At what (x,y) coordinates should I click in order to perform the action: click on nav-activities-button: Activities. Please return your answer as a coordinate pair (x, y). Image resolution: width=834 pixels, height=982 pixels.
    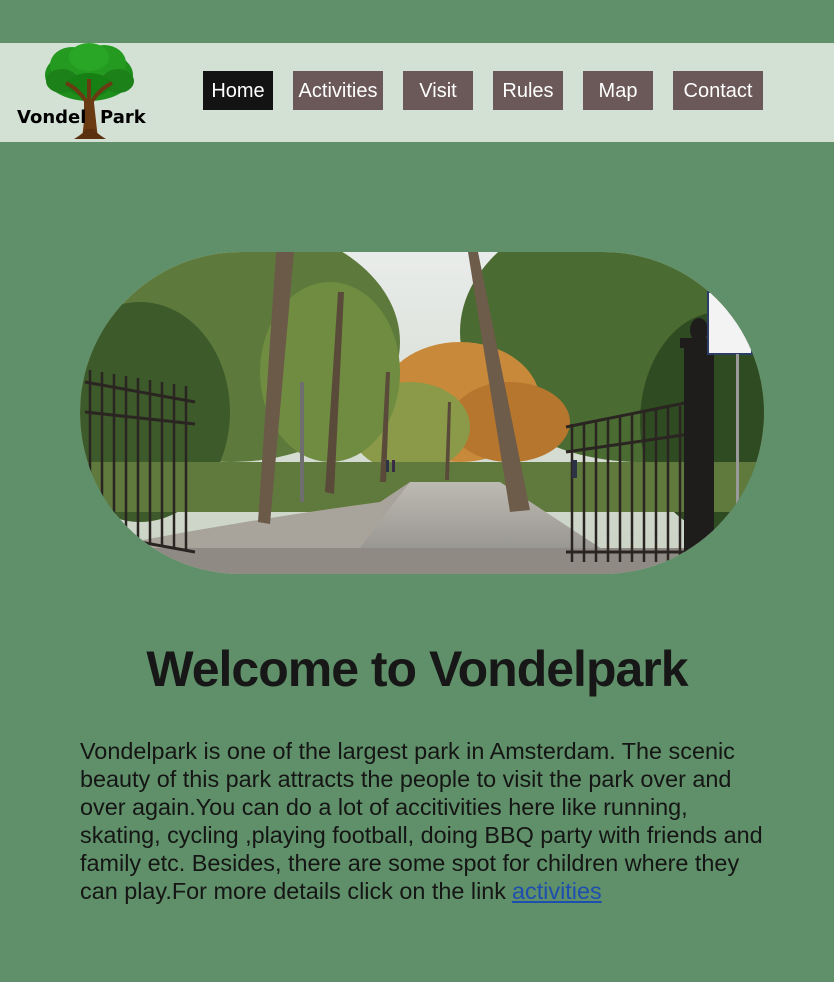
    Looking at the image, I should click on (338, 90).